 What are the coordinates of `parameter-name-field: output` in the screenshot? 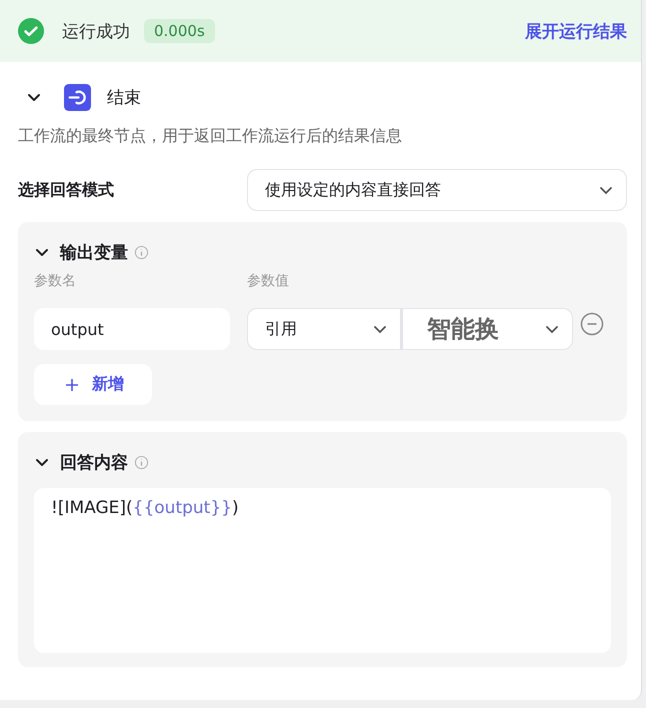 It's located at (132, 329).